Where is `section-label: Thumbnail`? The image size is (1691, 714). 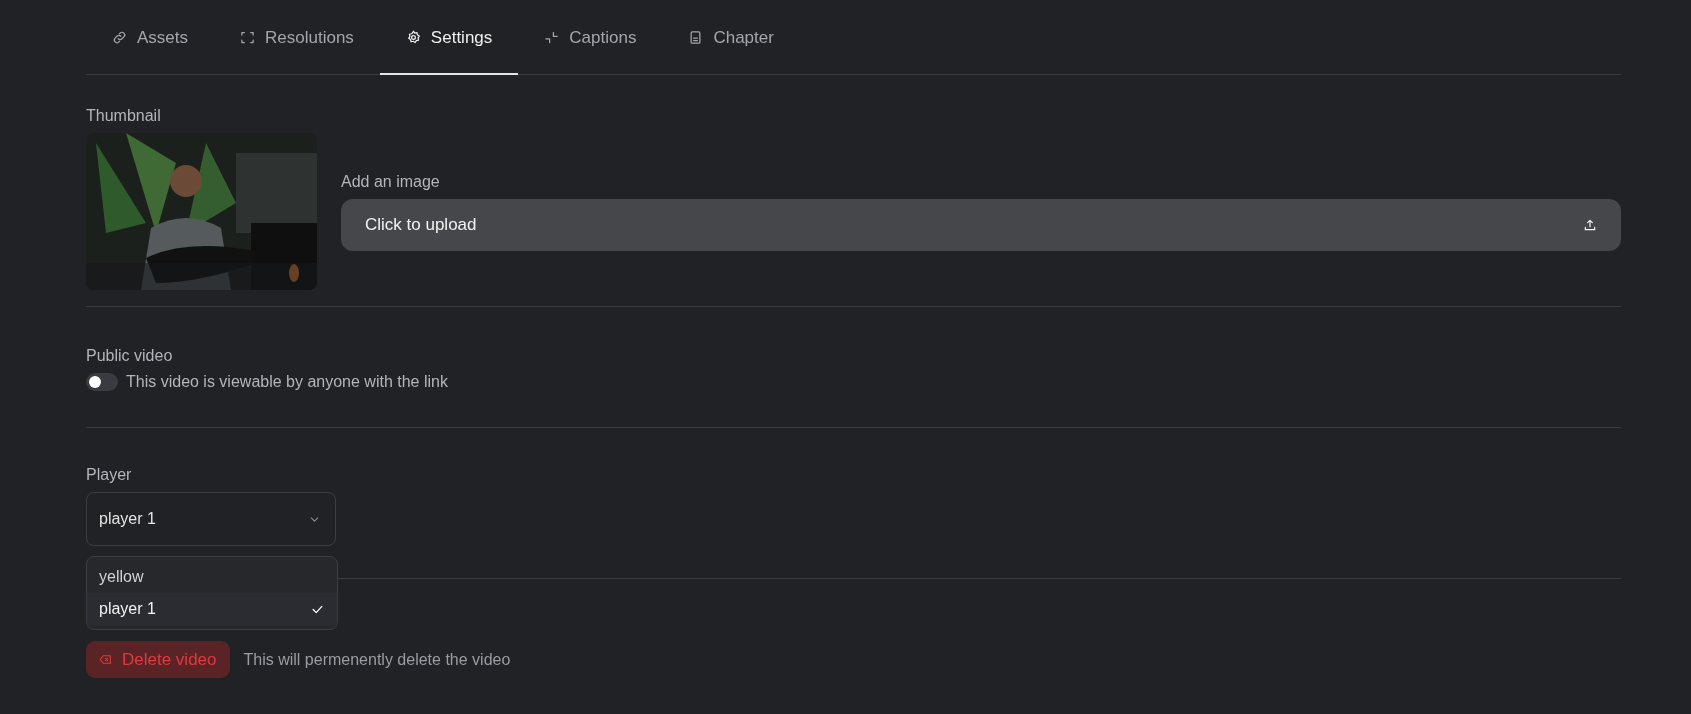 section-label: Thumbnail is located at coordinates (124, 116).